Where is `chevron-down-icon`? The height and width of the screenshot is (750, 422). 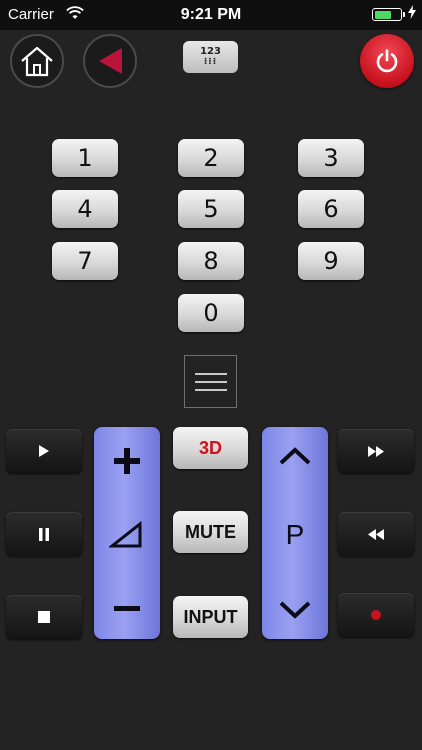
chevron-down-icon is located at coordinates (295, 610).